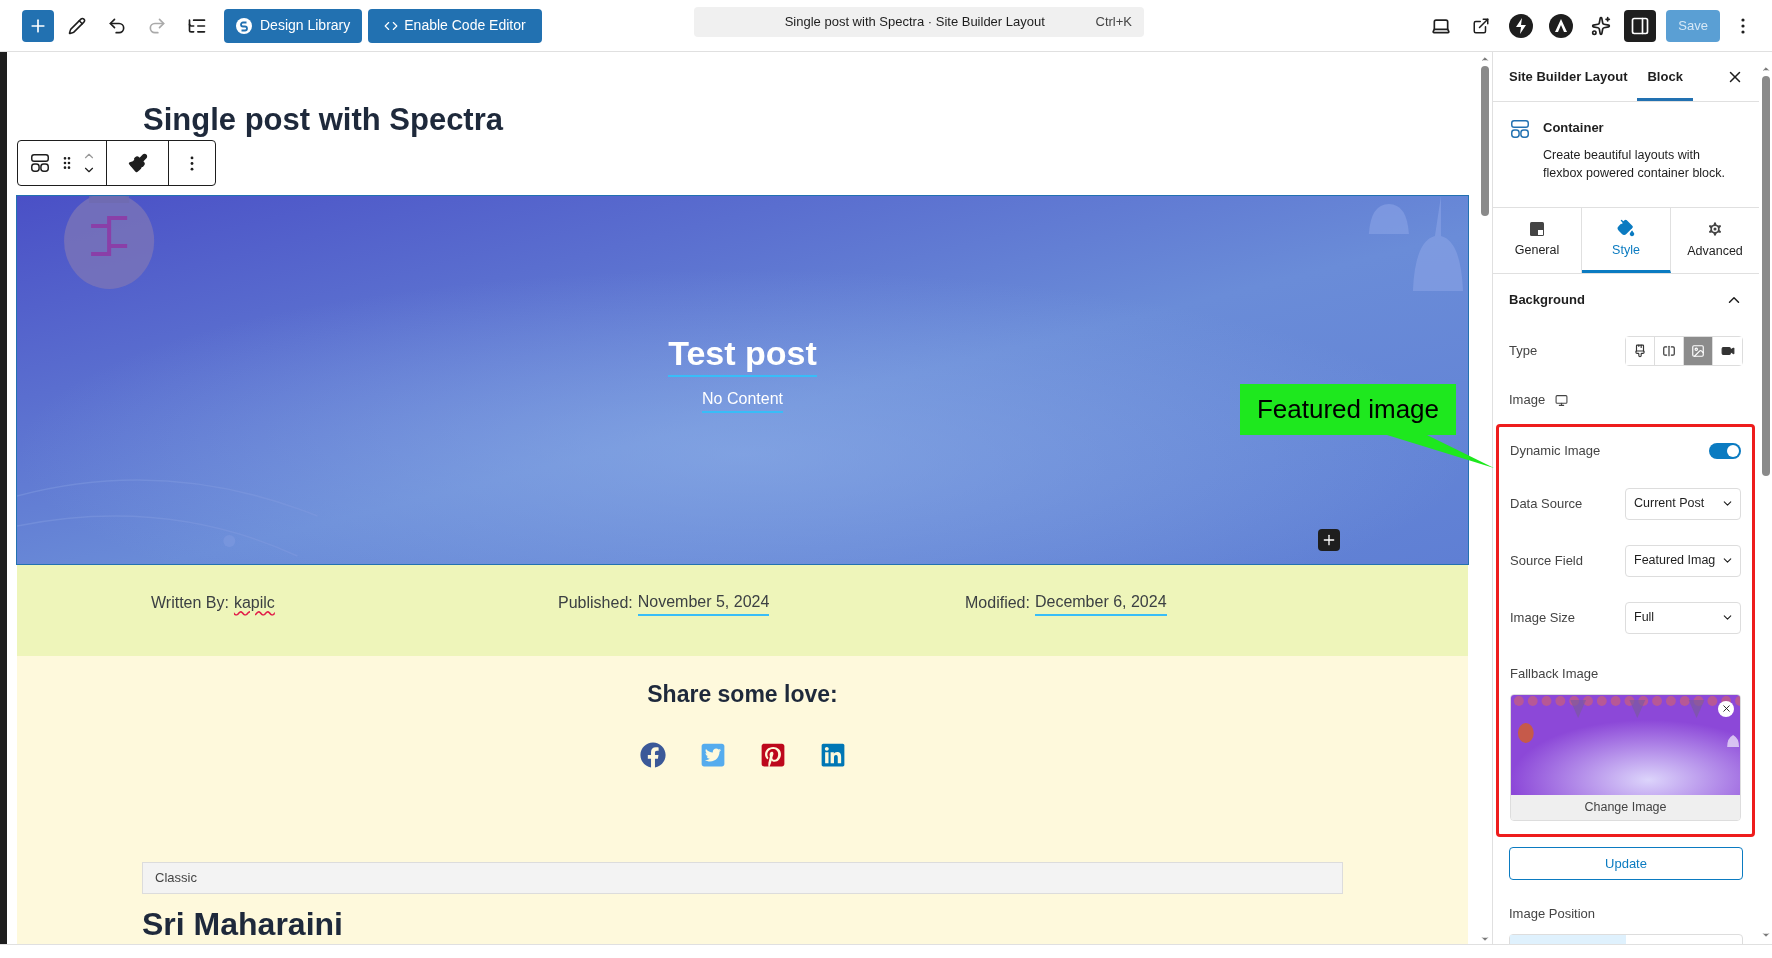 The width and height of the screenshot is (1772, 958). I want to click on meta-label: Modified:, so click(997, 603).